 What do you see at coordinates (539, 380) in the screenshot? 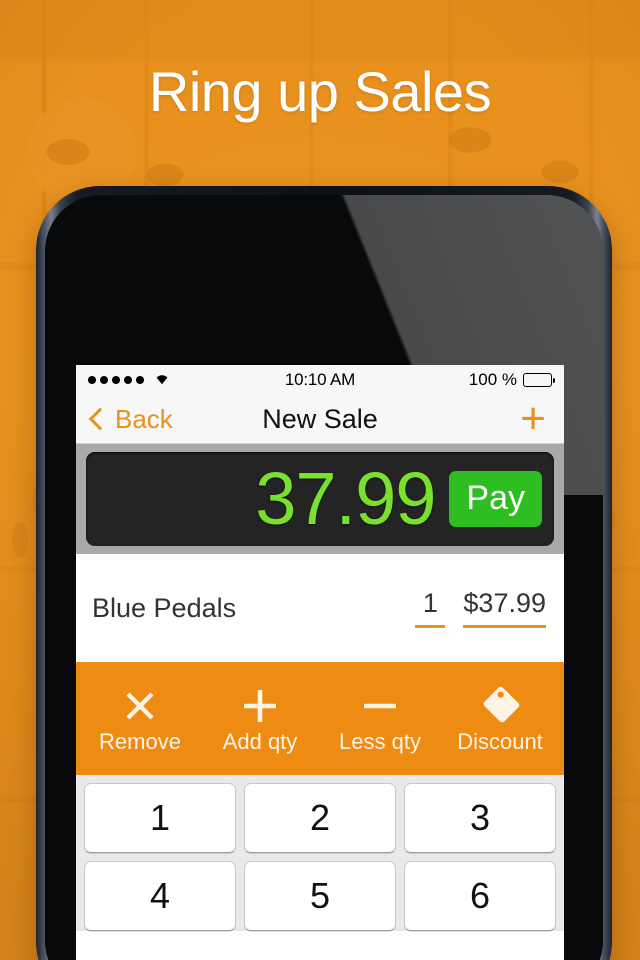
I see `battery-icon` at bounding box center [539, 380].